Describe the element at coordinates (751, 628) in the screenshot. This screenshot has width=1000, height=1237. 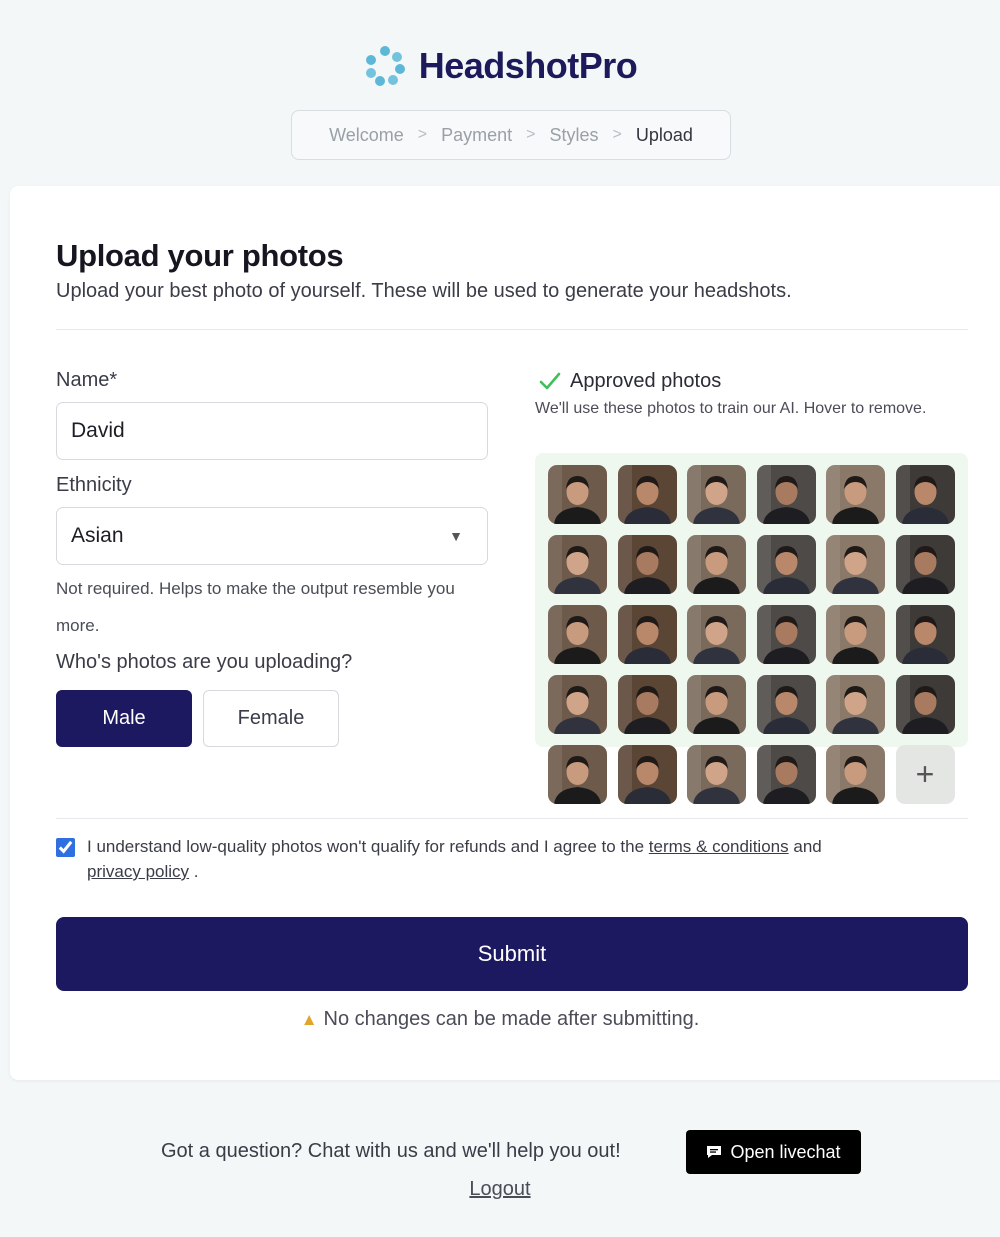
I see `photo-grid: +` at that location.